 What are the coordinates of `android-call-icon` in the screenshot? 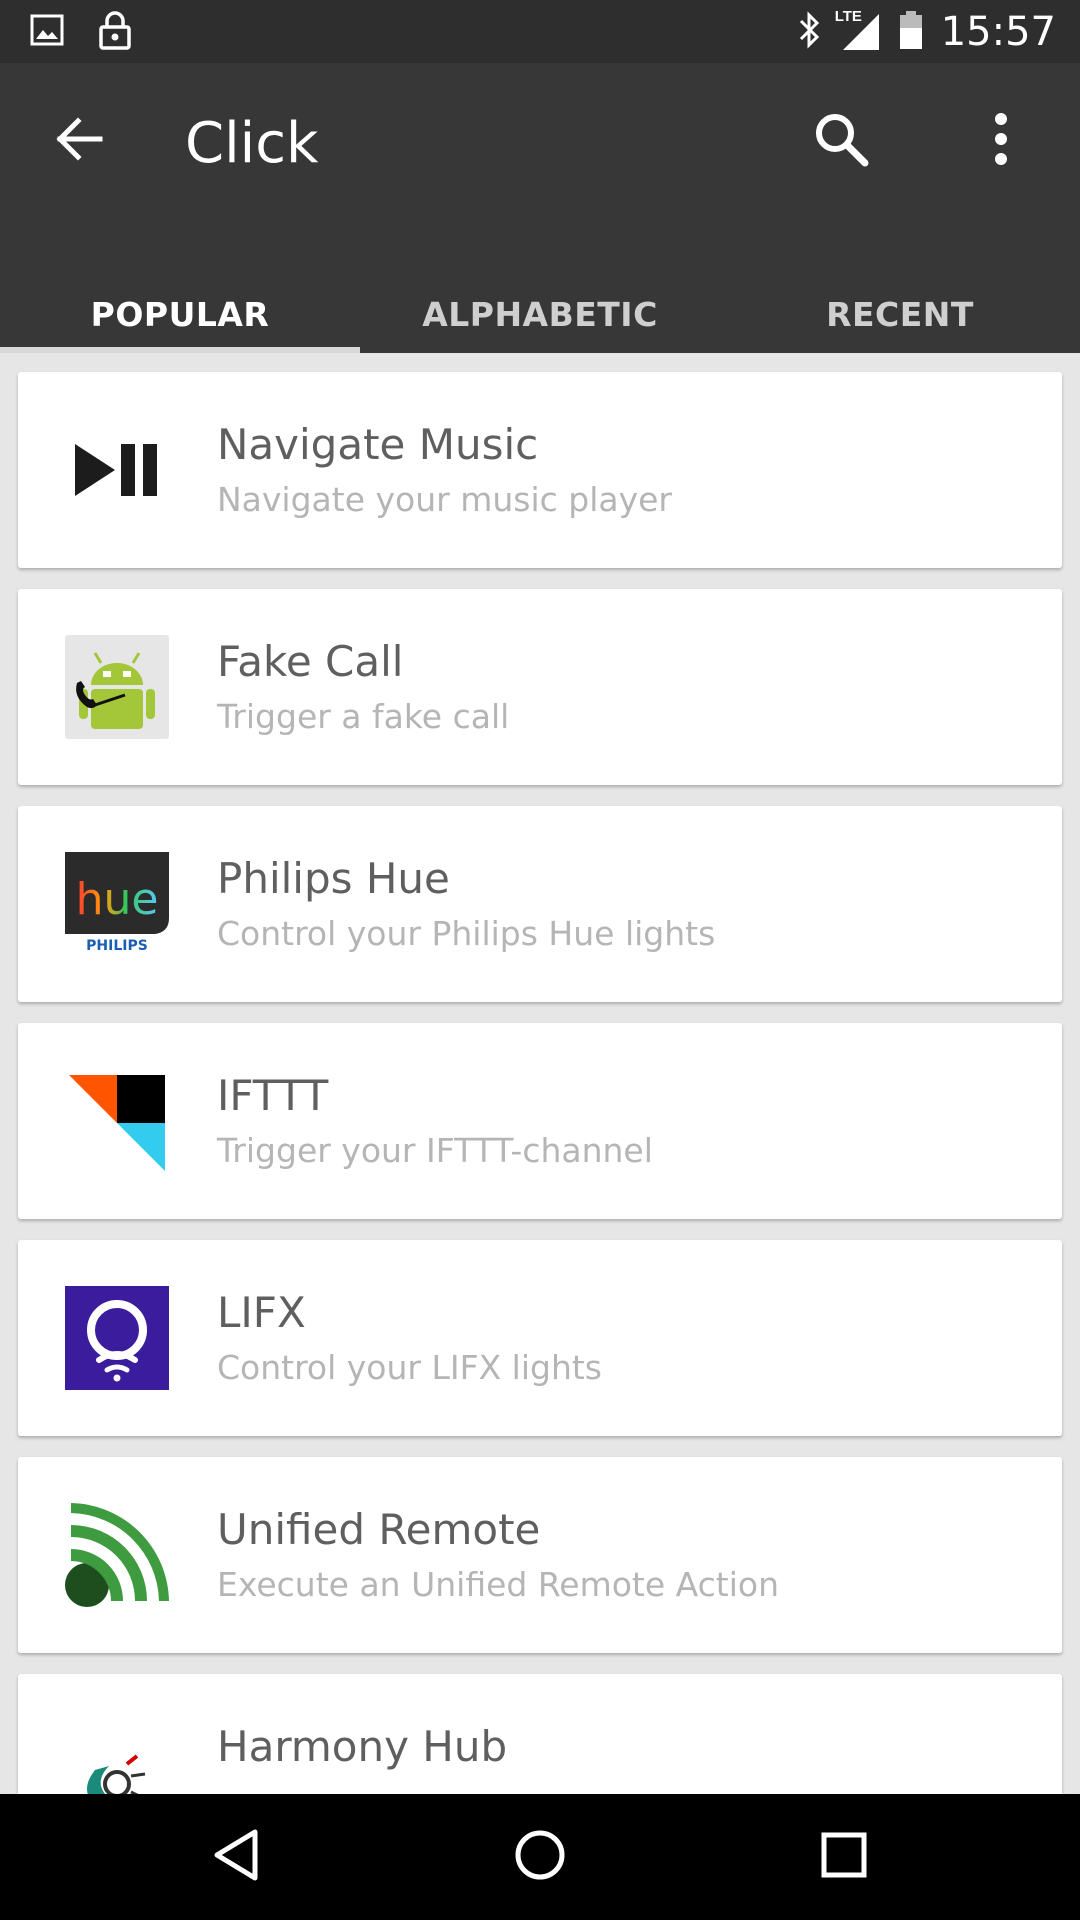 It's located at (117, 687).